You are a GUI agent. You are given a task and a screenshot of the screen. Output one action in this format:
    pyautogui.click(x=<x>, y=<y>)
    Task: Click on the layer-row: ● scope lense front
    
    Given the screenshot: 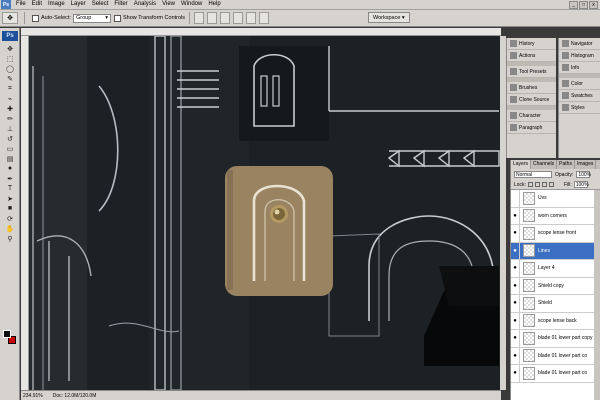 What is the action you would take?
    pyautogui.click(x=552, y=234)
    